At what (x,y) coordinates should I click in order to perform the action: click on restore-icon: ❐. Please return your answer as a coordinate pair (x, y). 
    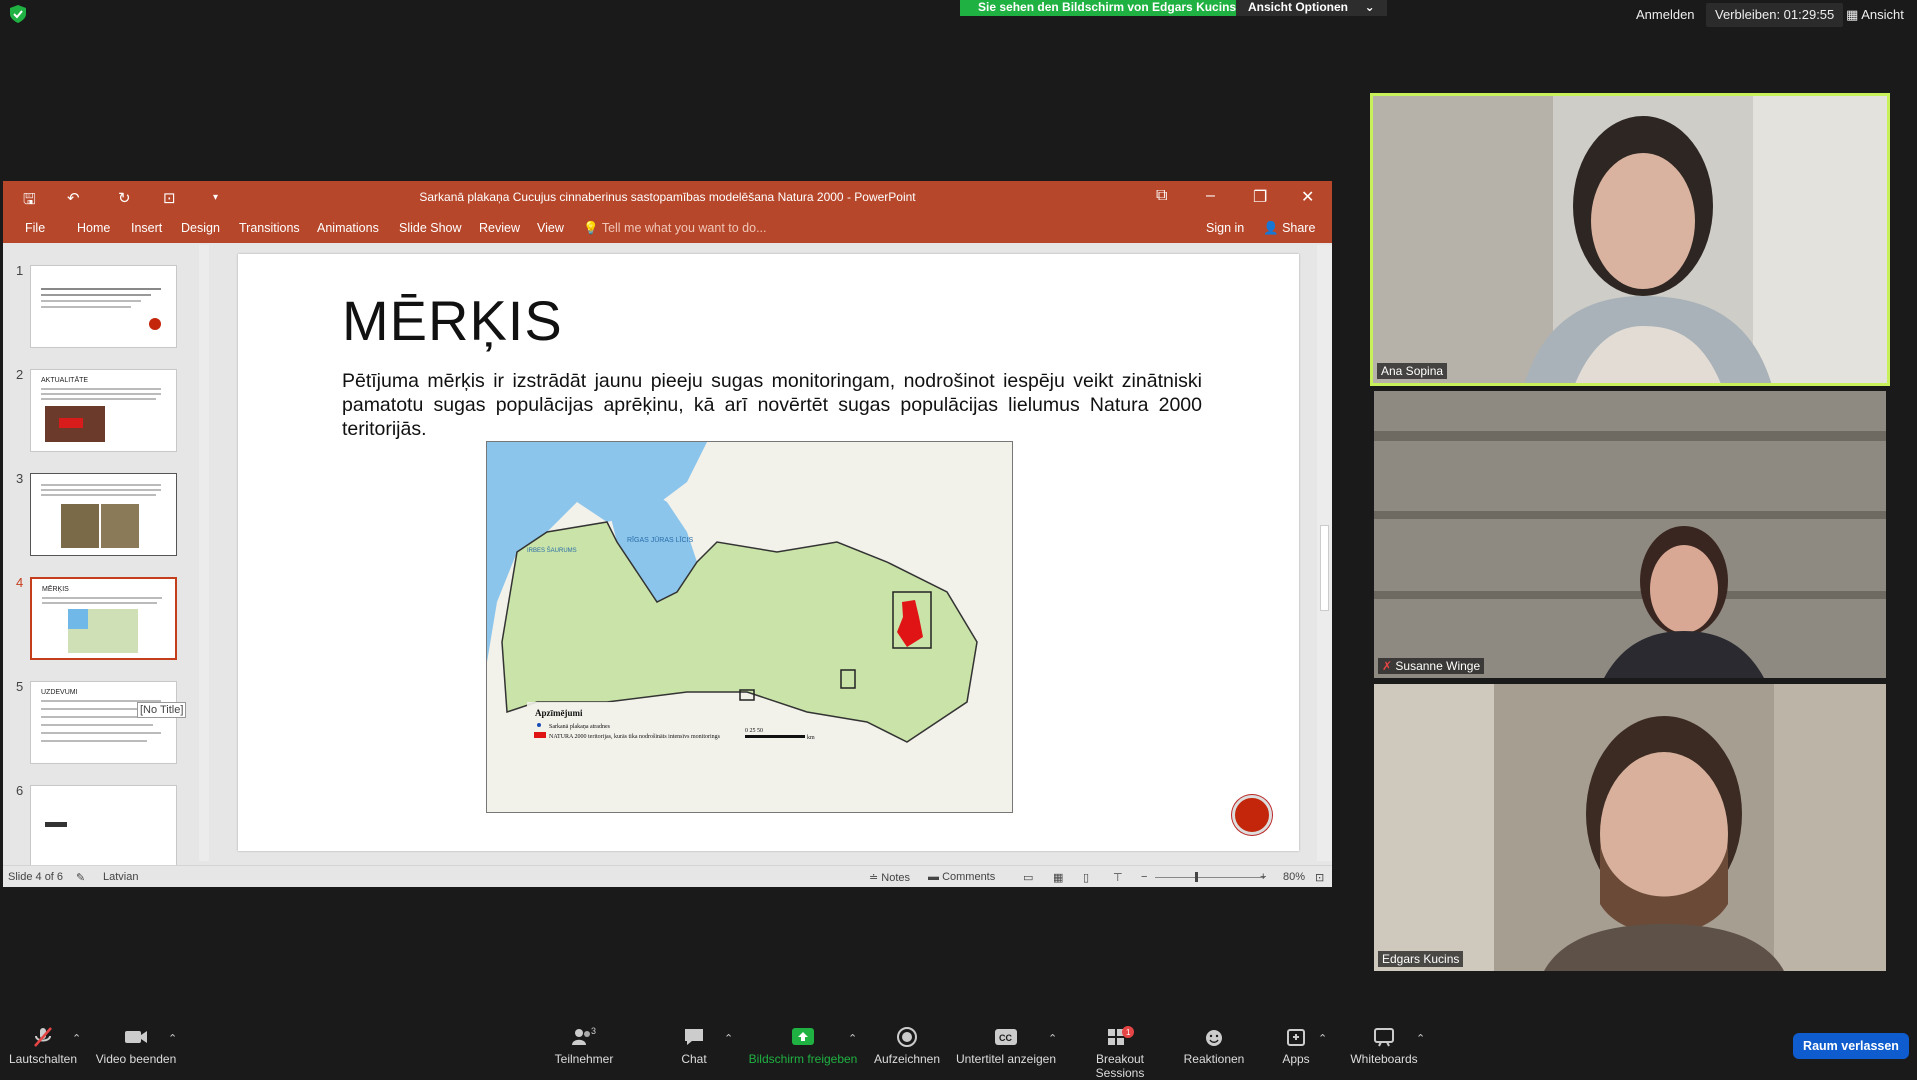
    Looking at the image, I should click on (1260, 197).